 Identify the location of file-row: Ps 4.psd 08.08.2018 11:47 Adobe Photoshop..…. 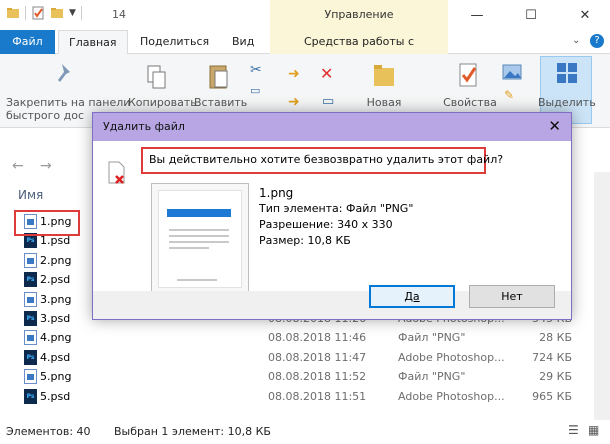
(310, 357).